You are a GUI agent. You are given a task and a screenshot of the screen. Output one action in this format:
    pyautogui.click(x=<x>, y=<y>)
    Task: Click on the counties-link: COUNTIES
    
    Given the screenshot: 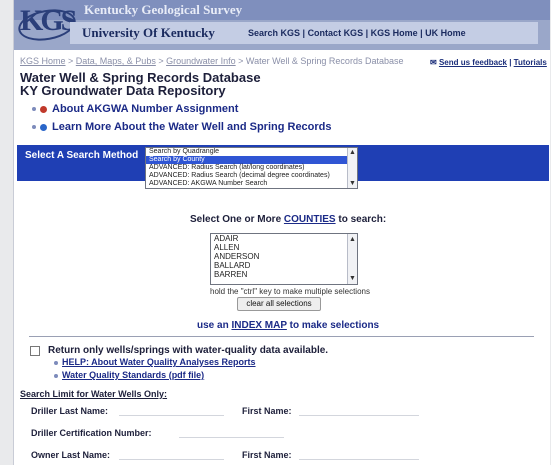 What is the action you would take?
    pyautogui.click(x=310, y=219)
    